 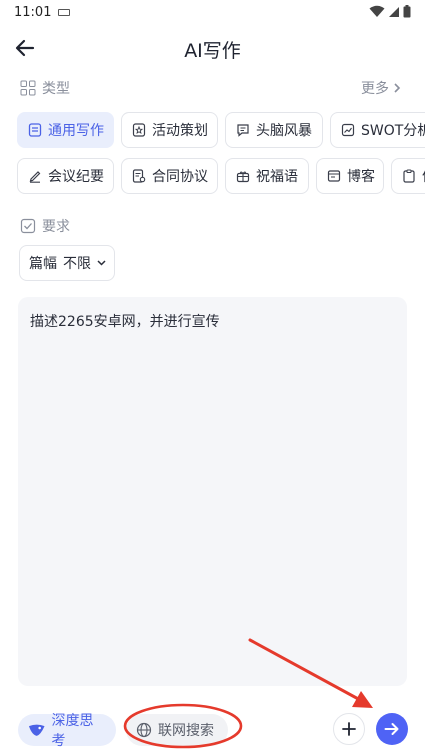 I want to click on trend-chart-icon, so click(x=348, y=130).